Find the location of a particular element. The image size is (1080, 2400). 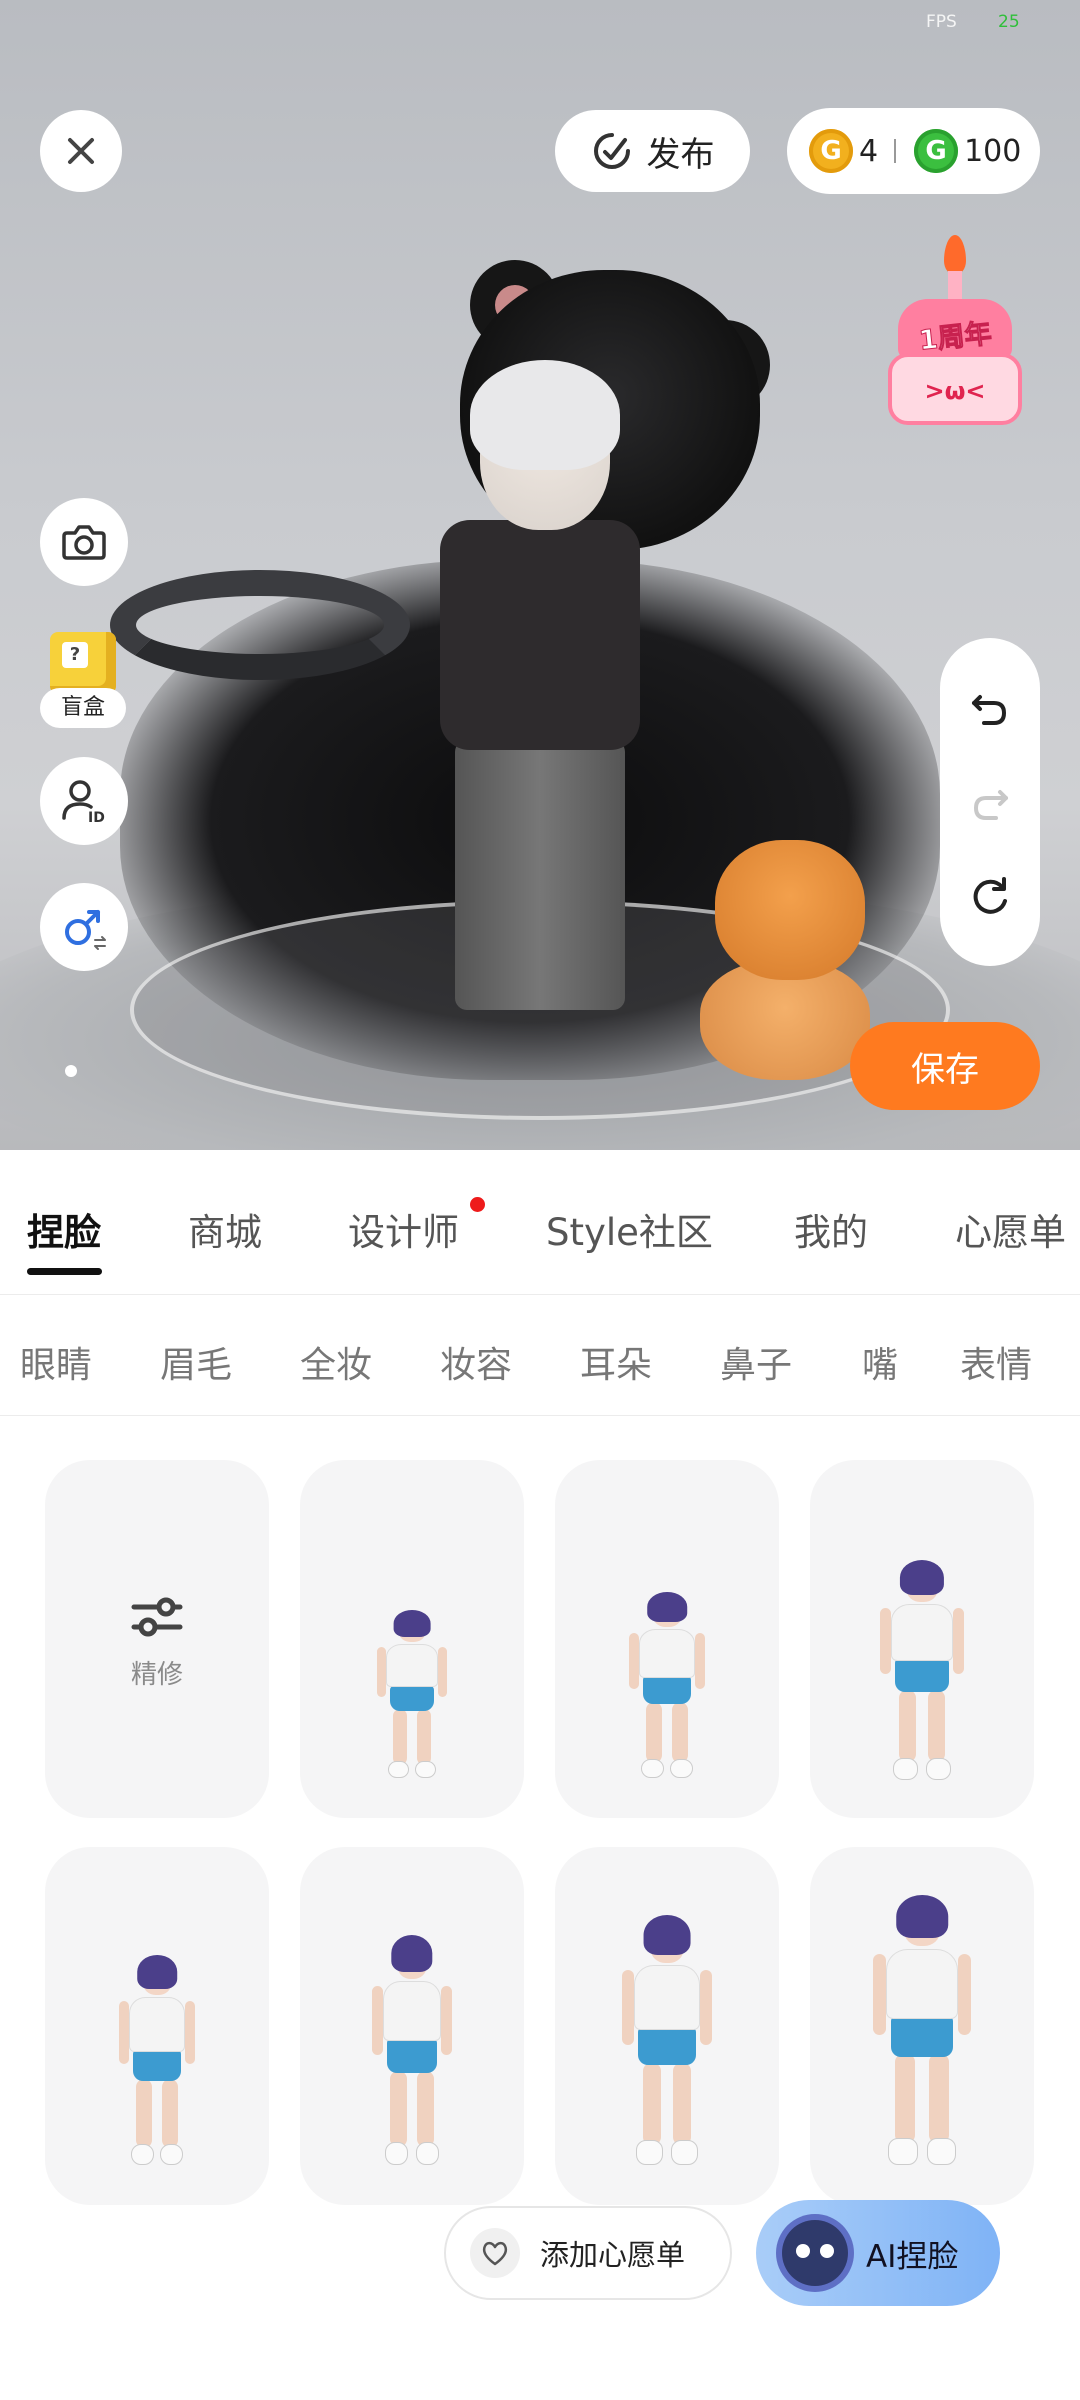

candle is located at coordinates (955, 286).